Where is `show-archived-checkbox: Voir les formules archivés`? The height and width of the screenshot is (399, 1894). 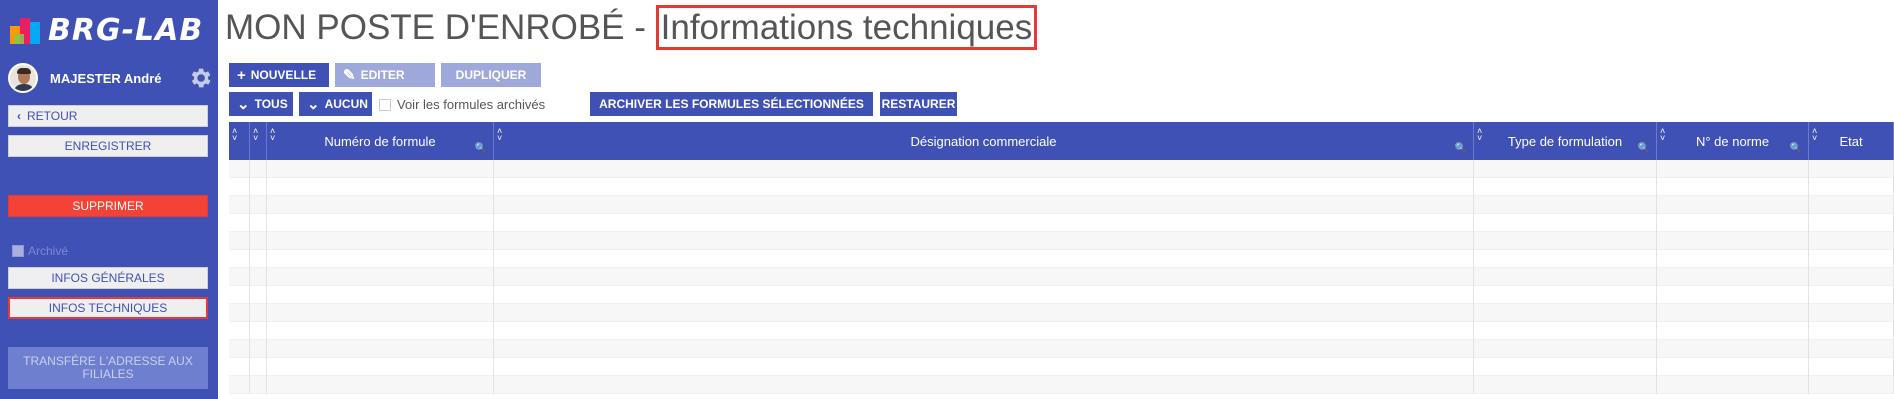 show-archived-checkbox: Voir les formules archivés is located at coordinates (462, 104).